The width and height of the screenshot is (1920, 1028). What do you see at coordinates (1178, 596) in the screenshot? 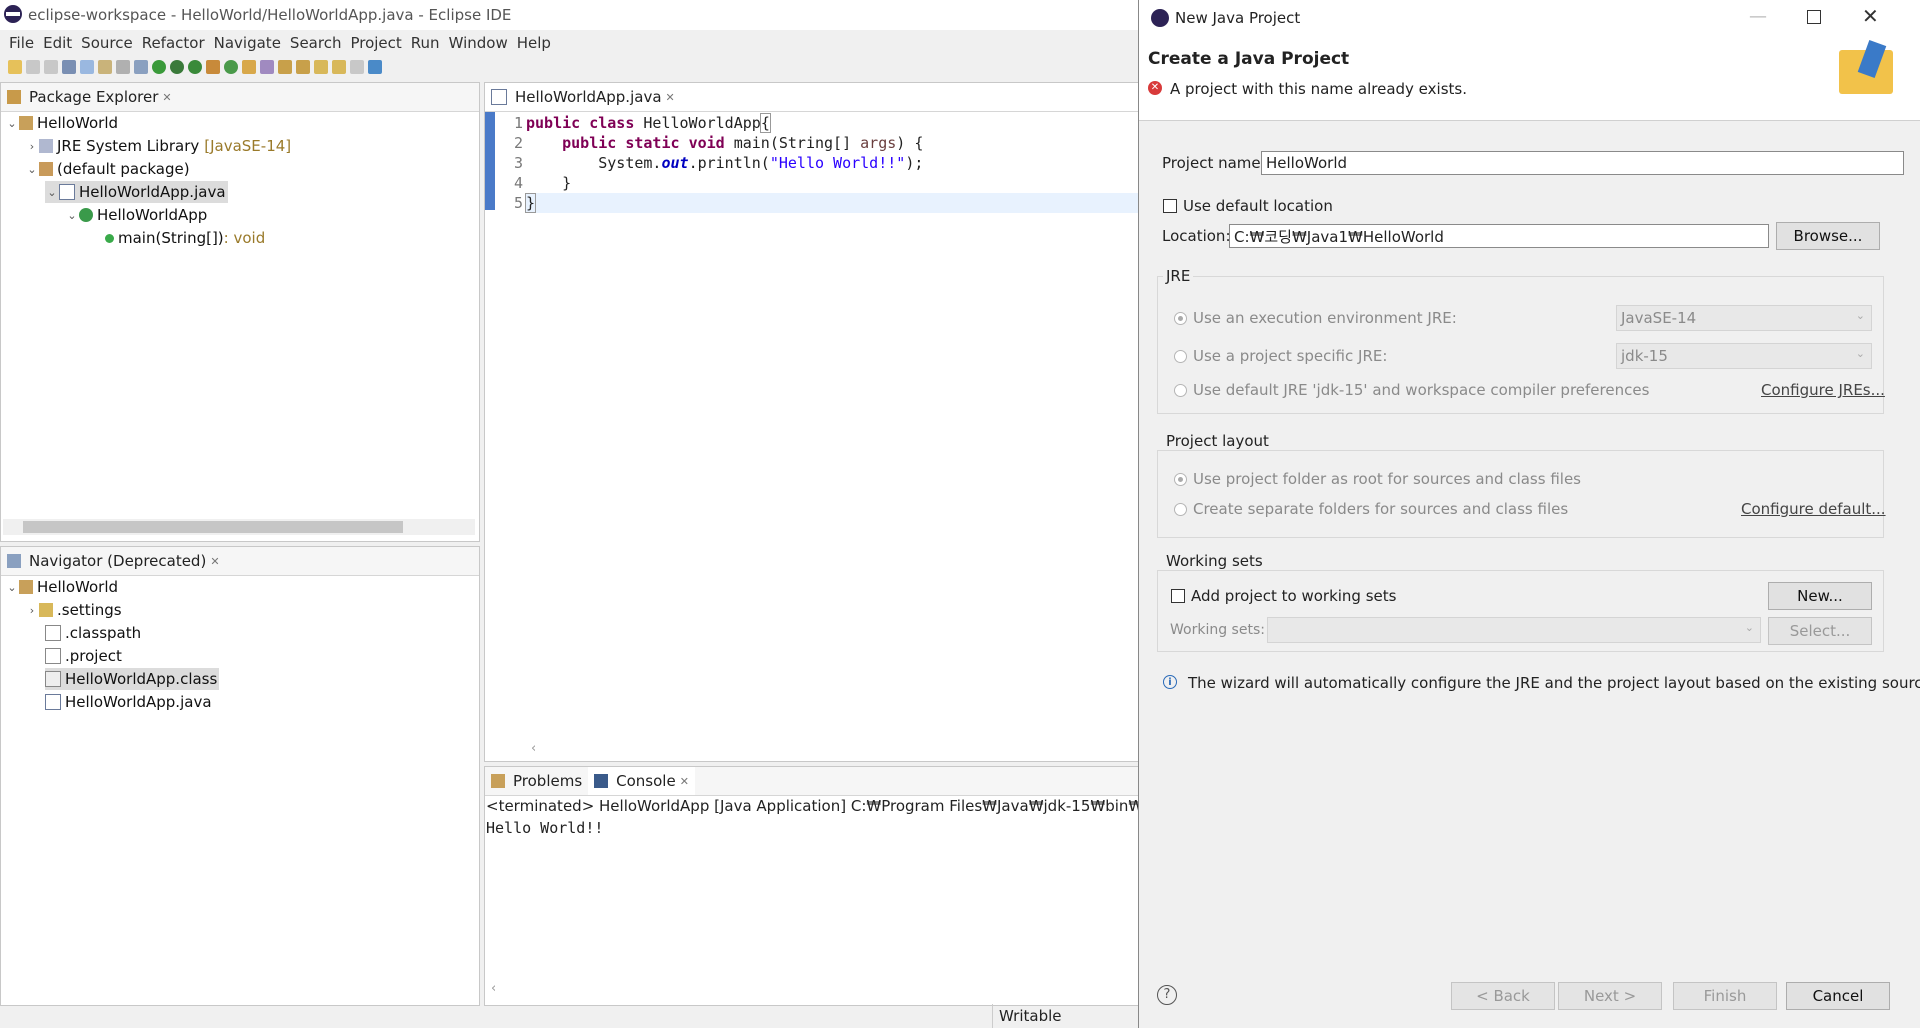
I see `add-to-working-sets-checkbox` at bounding box center [1178, 596].